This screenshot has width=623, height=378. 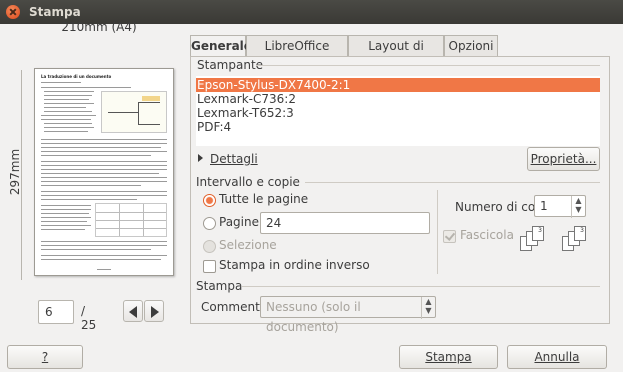 I want to click on vertical-divider, so click(x=437, y=232).